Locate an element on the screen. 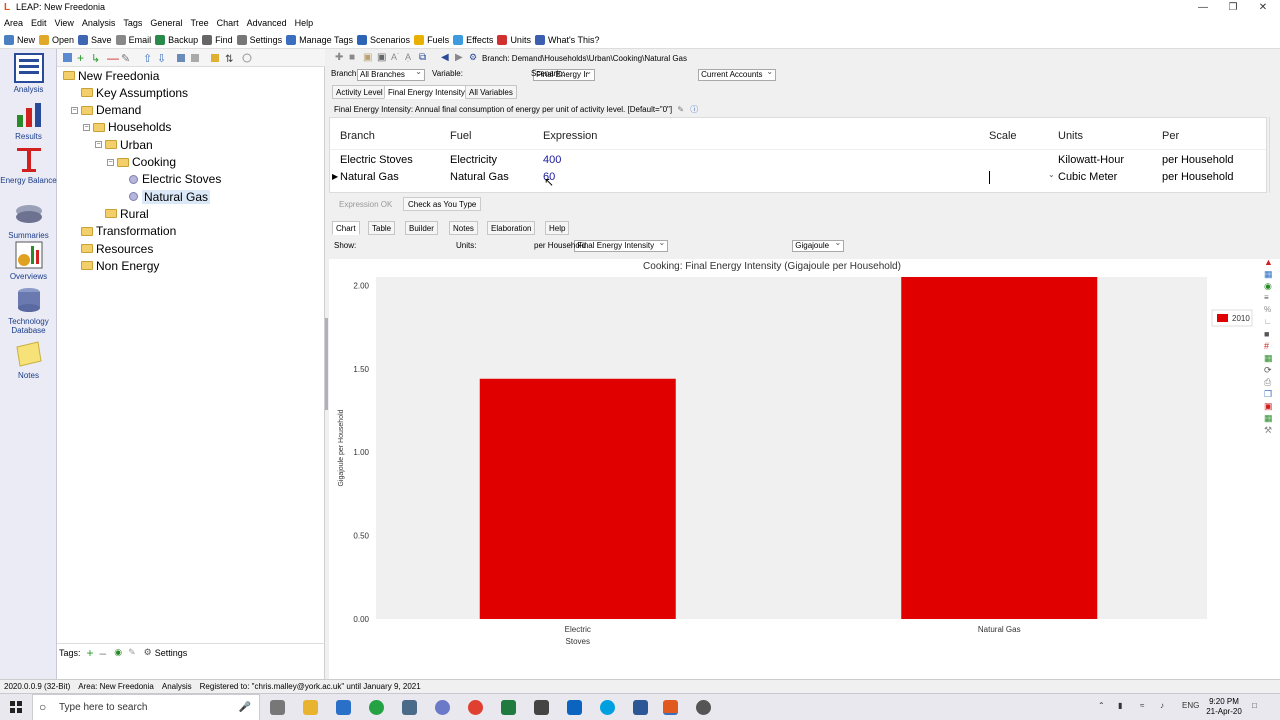 This screenshot has height=720, width=1280. tab-final-energy-intensity: Final Energy Intensity is located at coordinates (426, 92).